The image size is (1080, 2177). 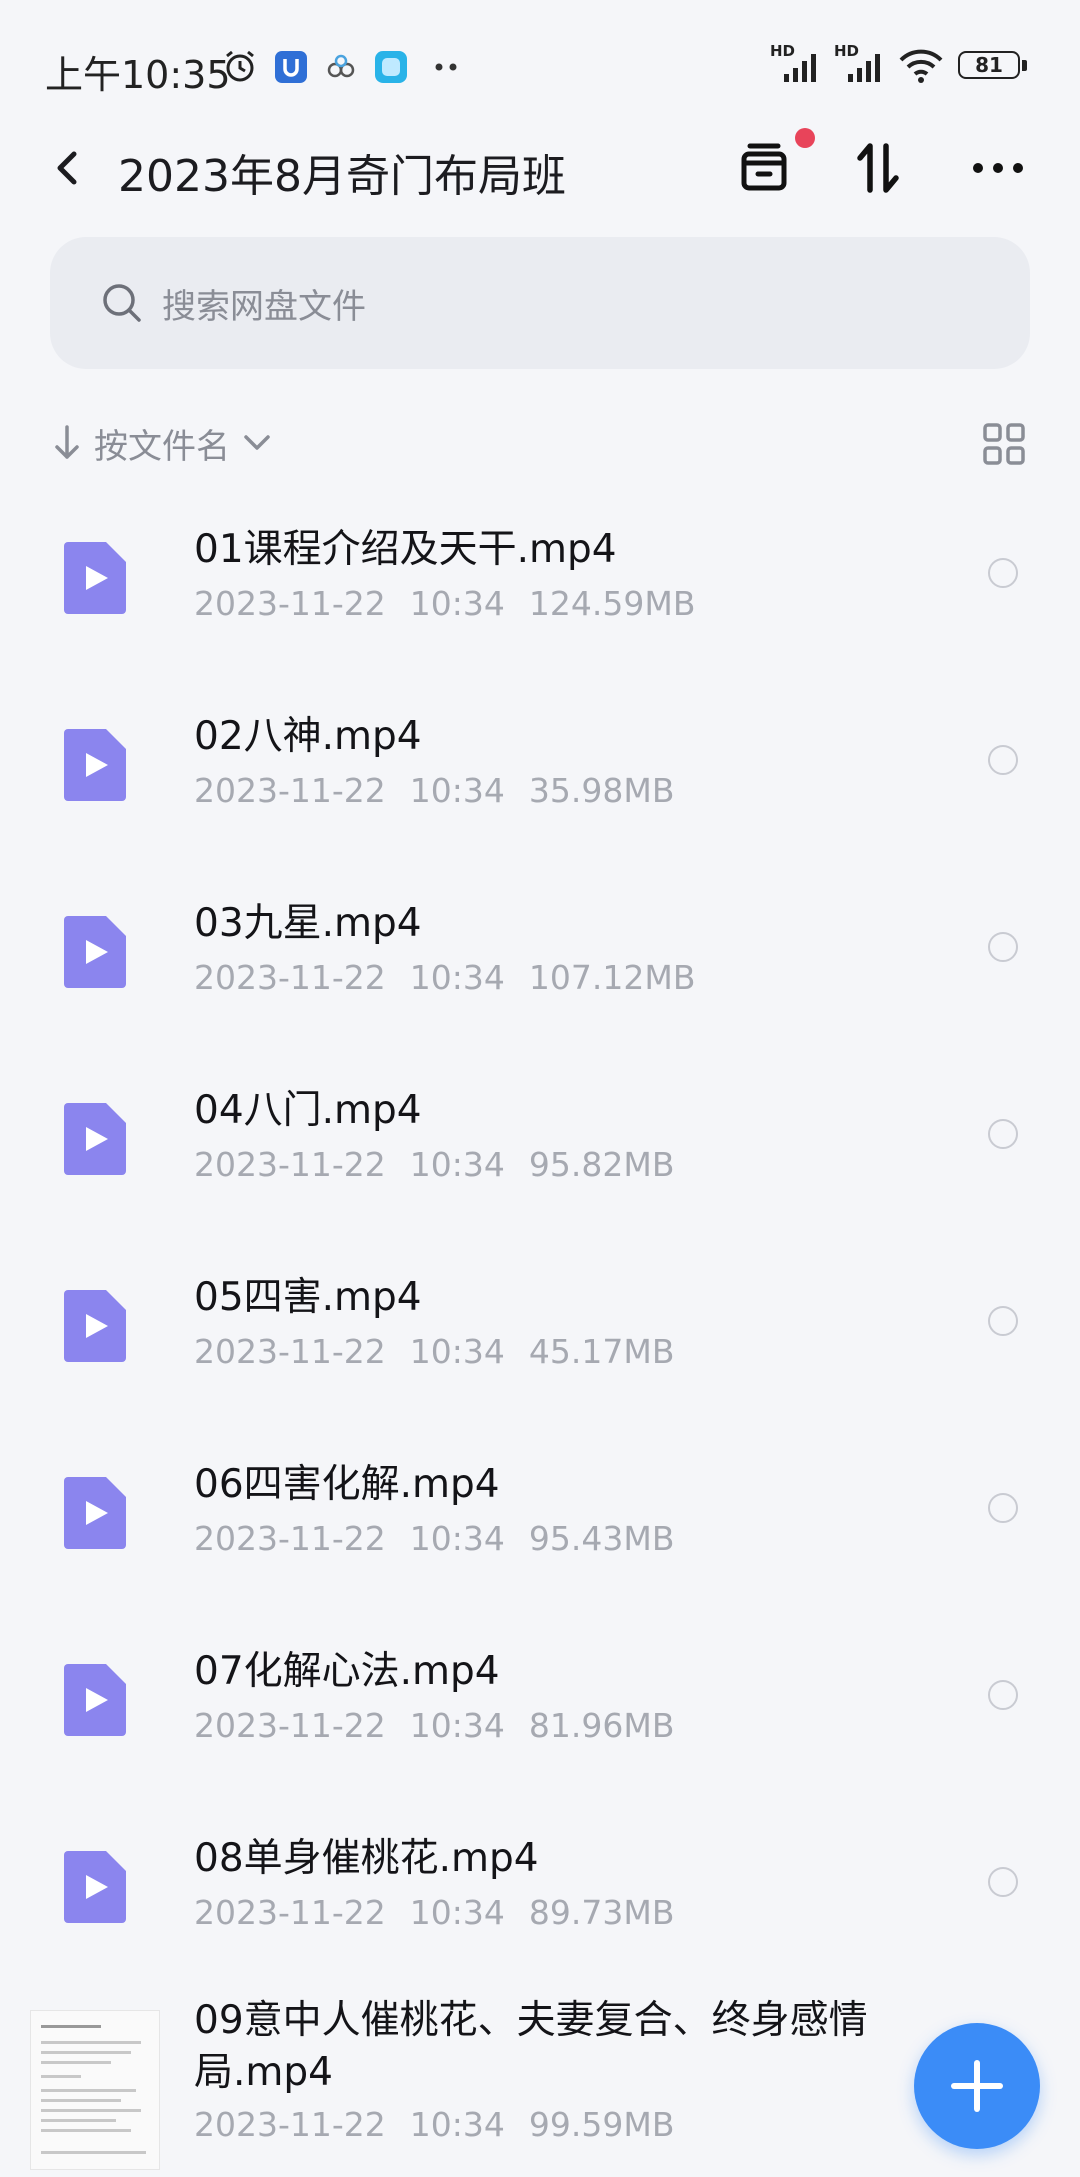 What do you see at coordinates (612, 603) in the screenshot?
I see `file-size: 124.59MB` at bounding box center [612, 603].